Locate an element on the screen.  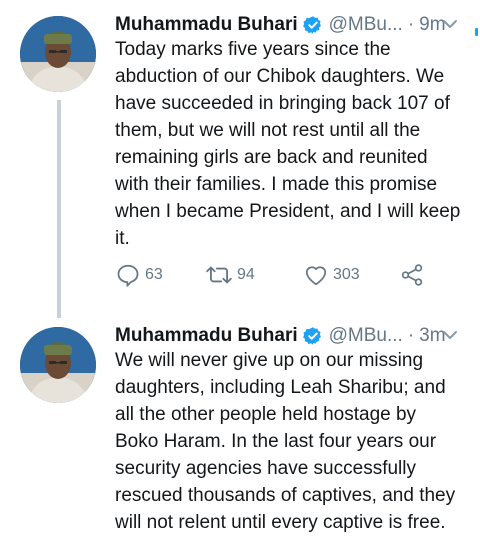
tweet-header: Muhammadu Buhari @MBu... · 3m is located at coordinates (287, 336).